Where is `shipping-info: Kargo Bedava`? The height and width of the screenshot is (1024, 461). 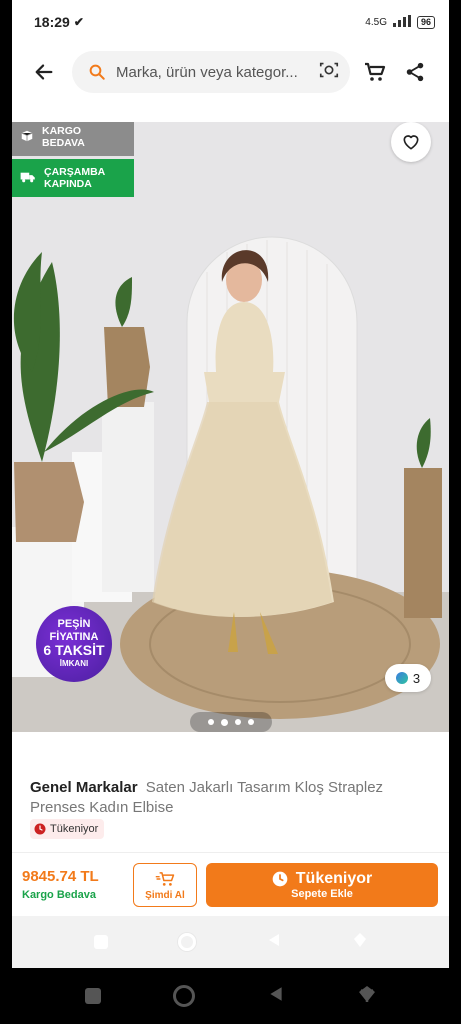 shipping-info: Kargo Bedava is located at coordinates (59, 895).